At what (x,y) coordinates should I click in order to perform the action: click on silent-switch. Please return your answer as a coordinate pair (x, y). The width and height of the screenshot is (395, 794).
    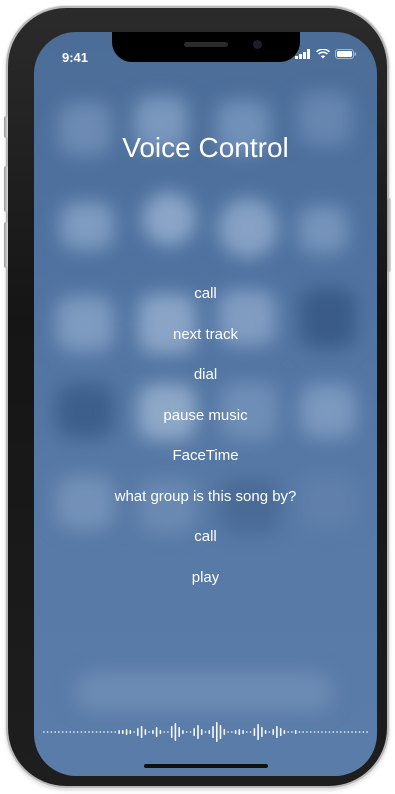
    Looking at the image, I should click on (6, 127).